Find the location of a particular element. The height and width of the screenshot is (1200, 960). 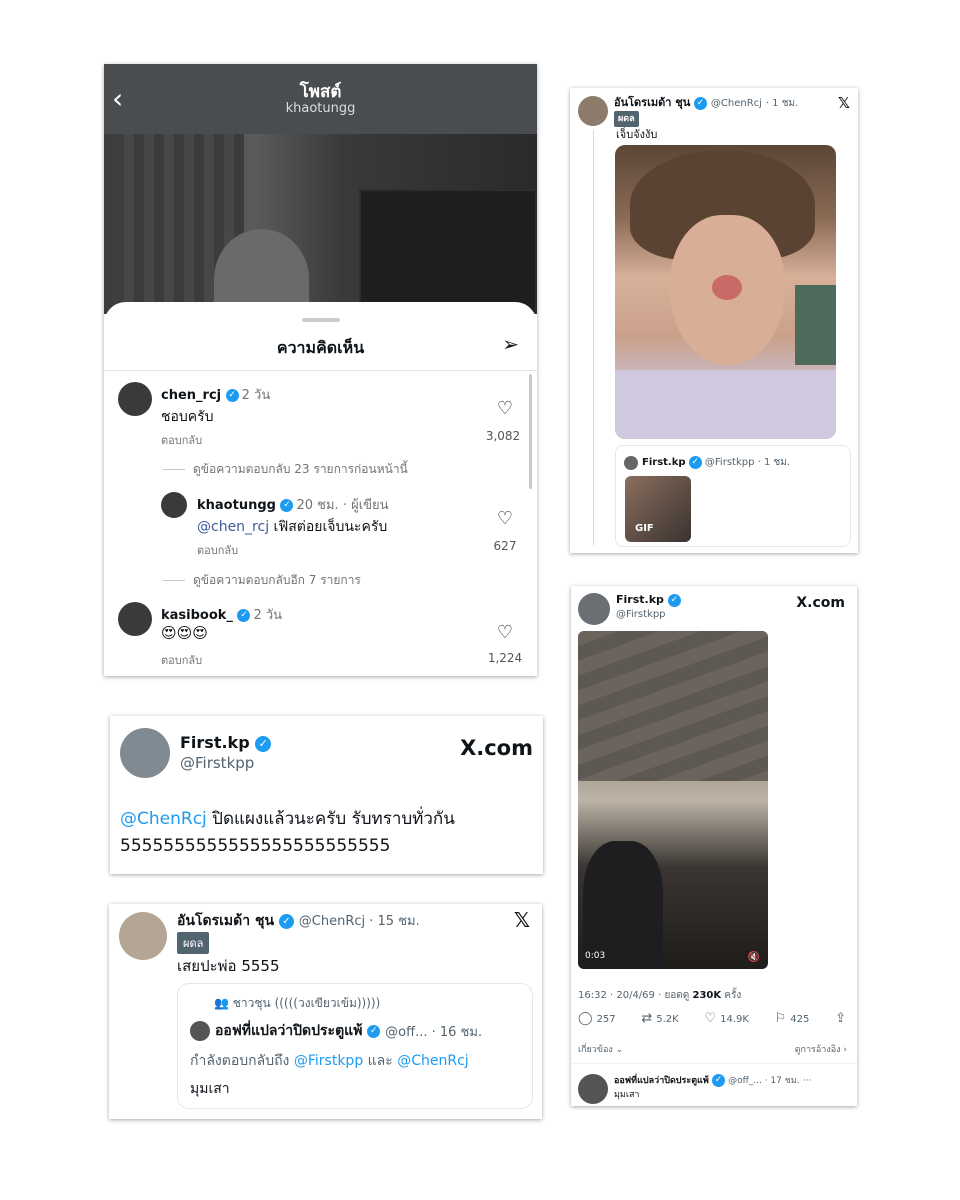

action-bar: ◯ 257 ⇄ 5.2K ♡ 14.9K ⚐ 425 ⇪ is located at coordinates (714, 1018).